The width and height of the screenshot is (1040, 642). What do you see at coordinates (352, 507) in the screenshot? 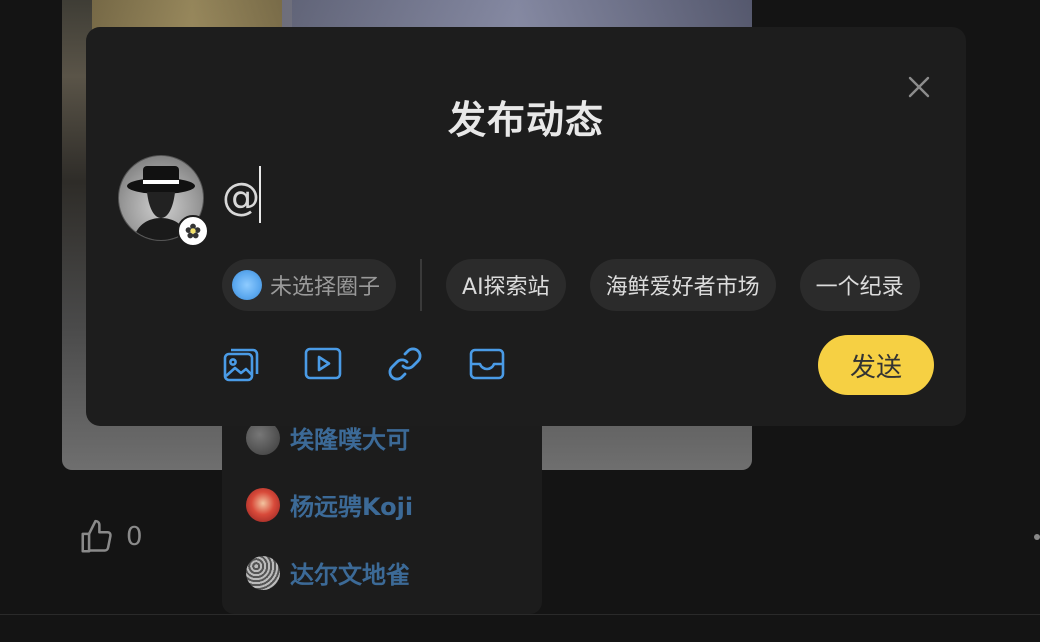
I see `mention-name: 杨远骋Koji` at bounding box center [352, 507].